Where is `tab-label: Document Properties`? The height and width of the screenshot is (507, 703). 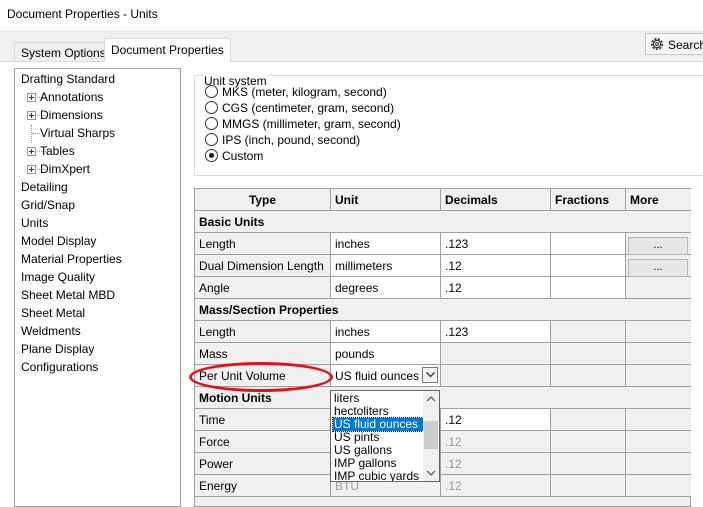 tab-label: Document Properties is located at coordinates (167, 50).